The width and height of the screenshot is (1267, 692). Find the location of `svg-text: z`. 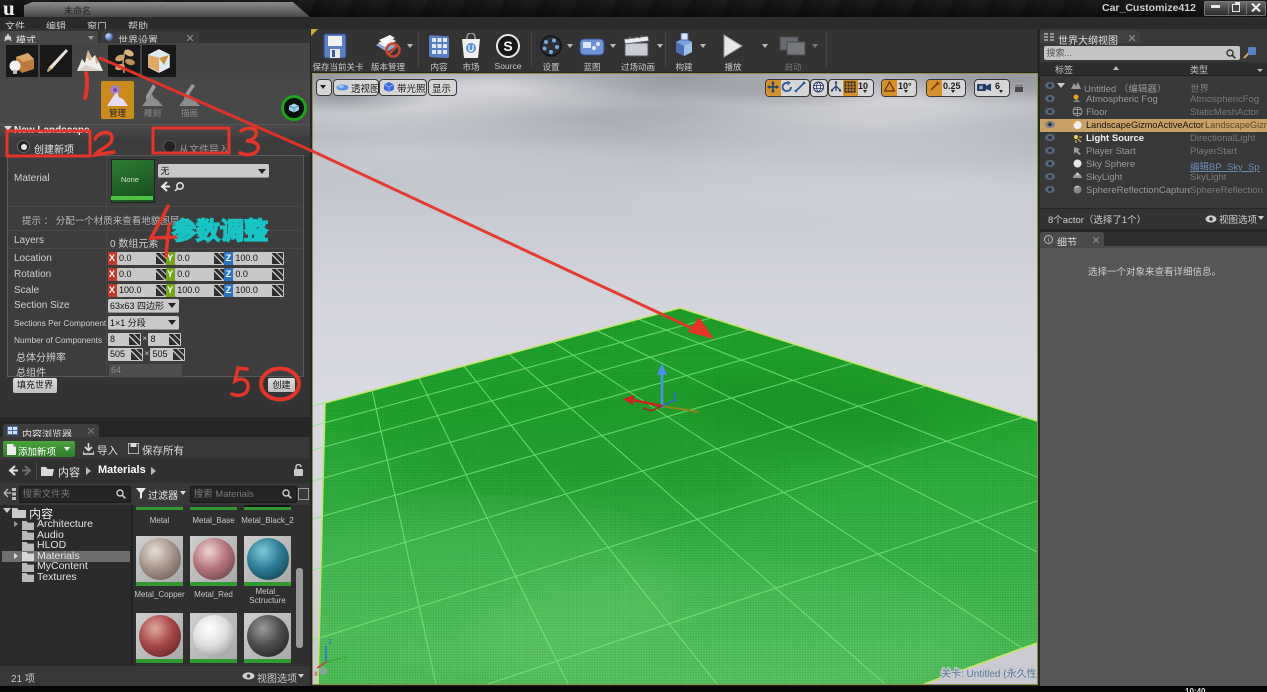

svg-text: z is located at coordinates (330, 641).